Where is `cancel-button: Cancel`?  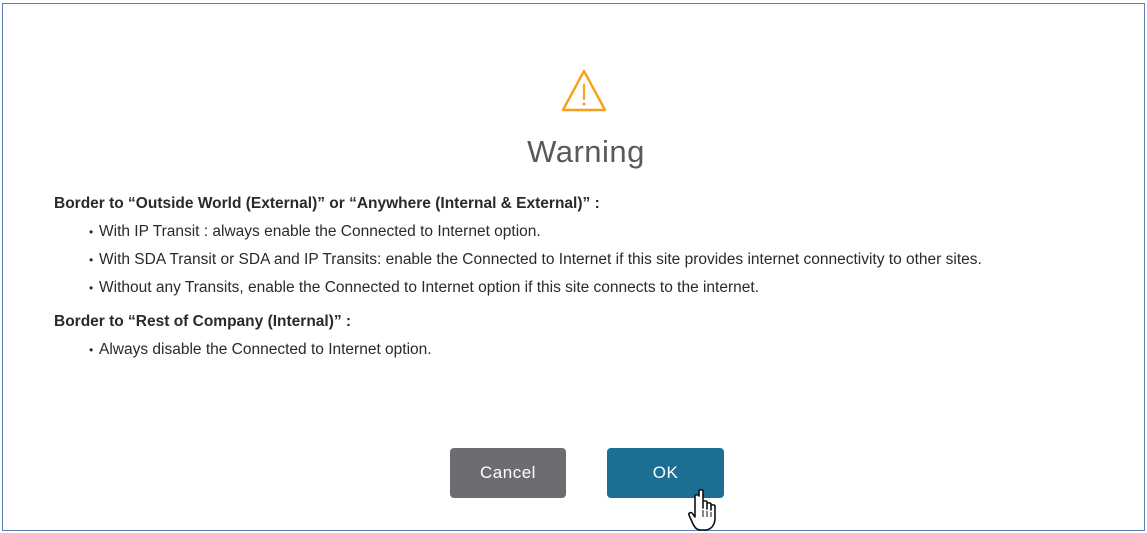 cancel-button: Cancel is located at coordinates (508, 473).